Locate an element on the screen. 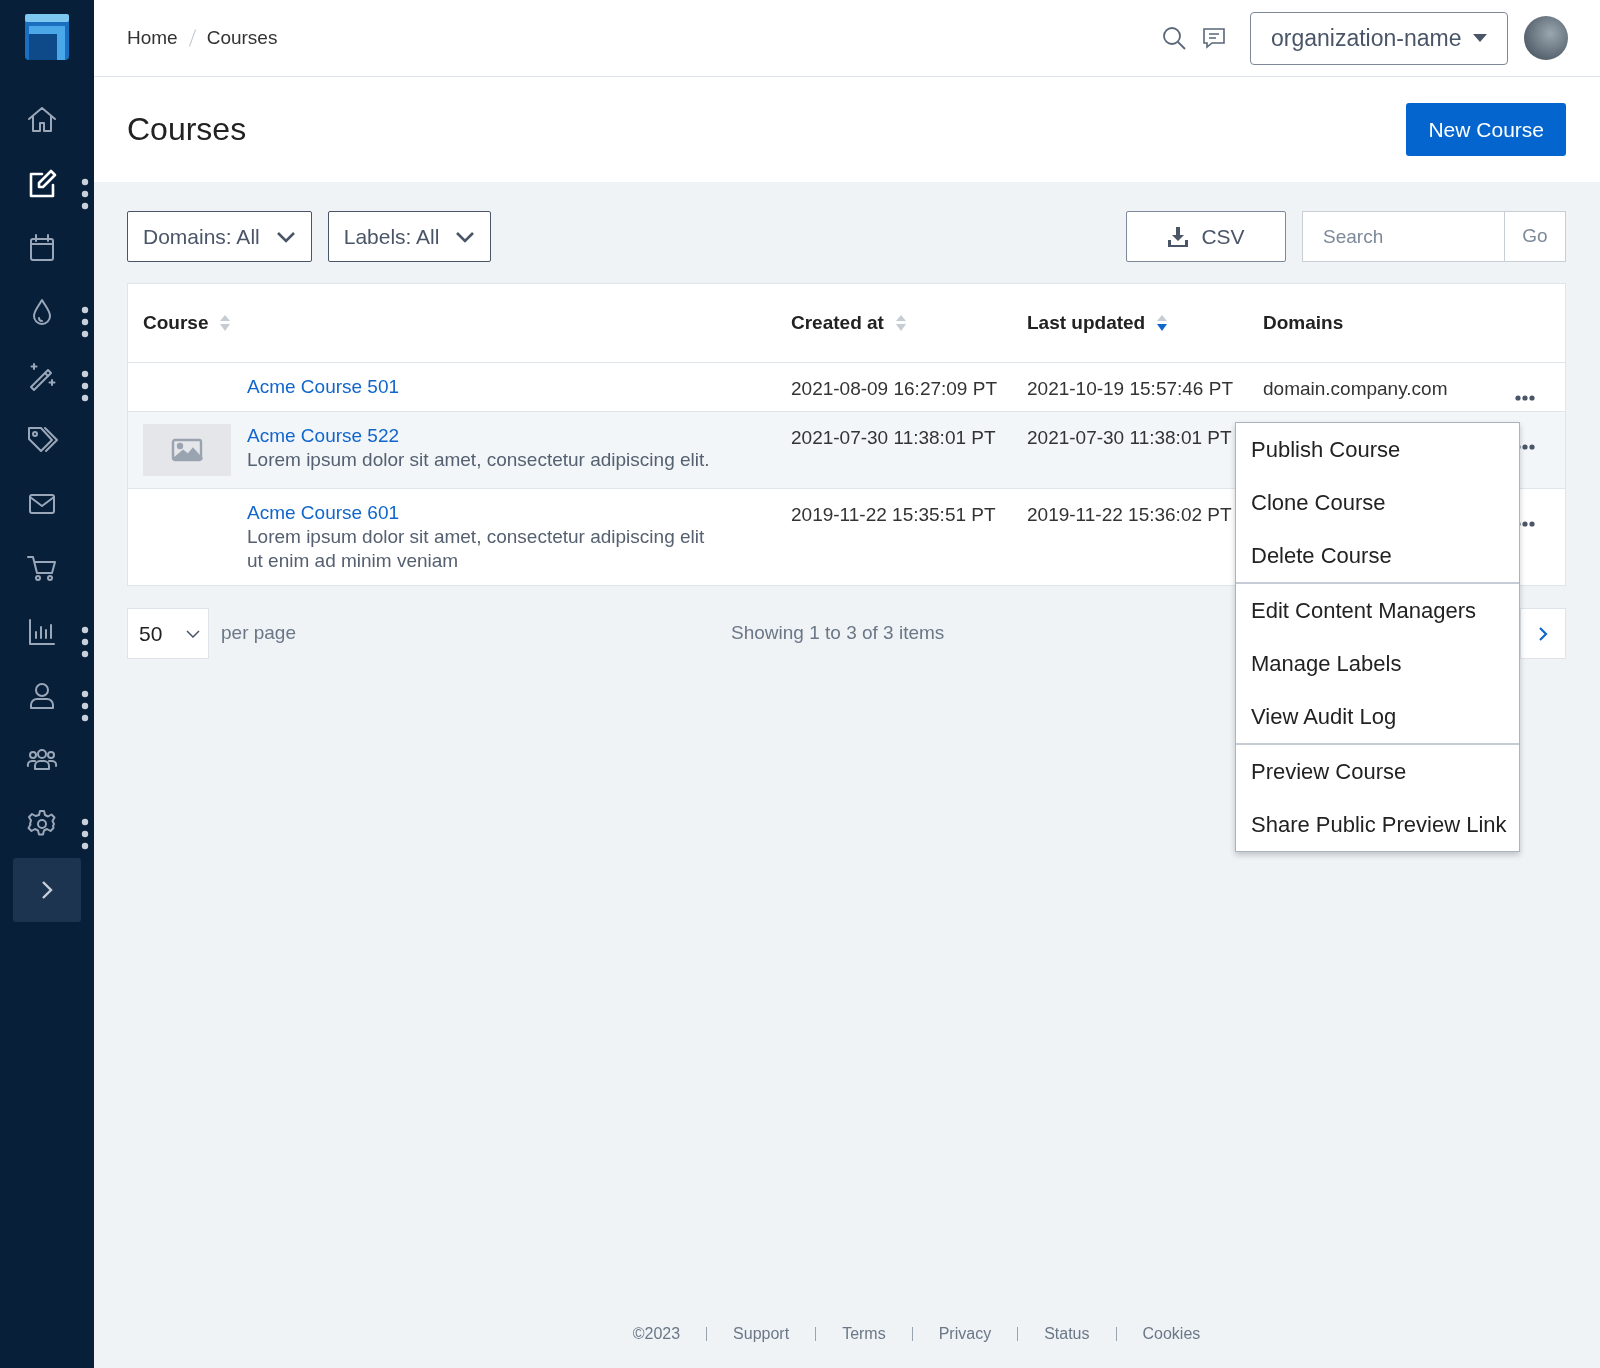 This screenshot has height=1368, width=1600. menu-item: View Audit Log is located at coordinates (1377, 716).